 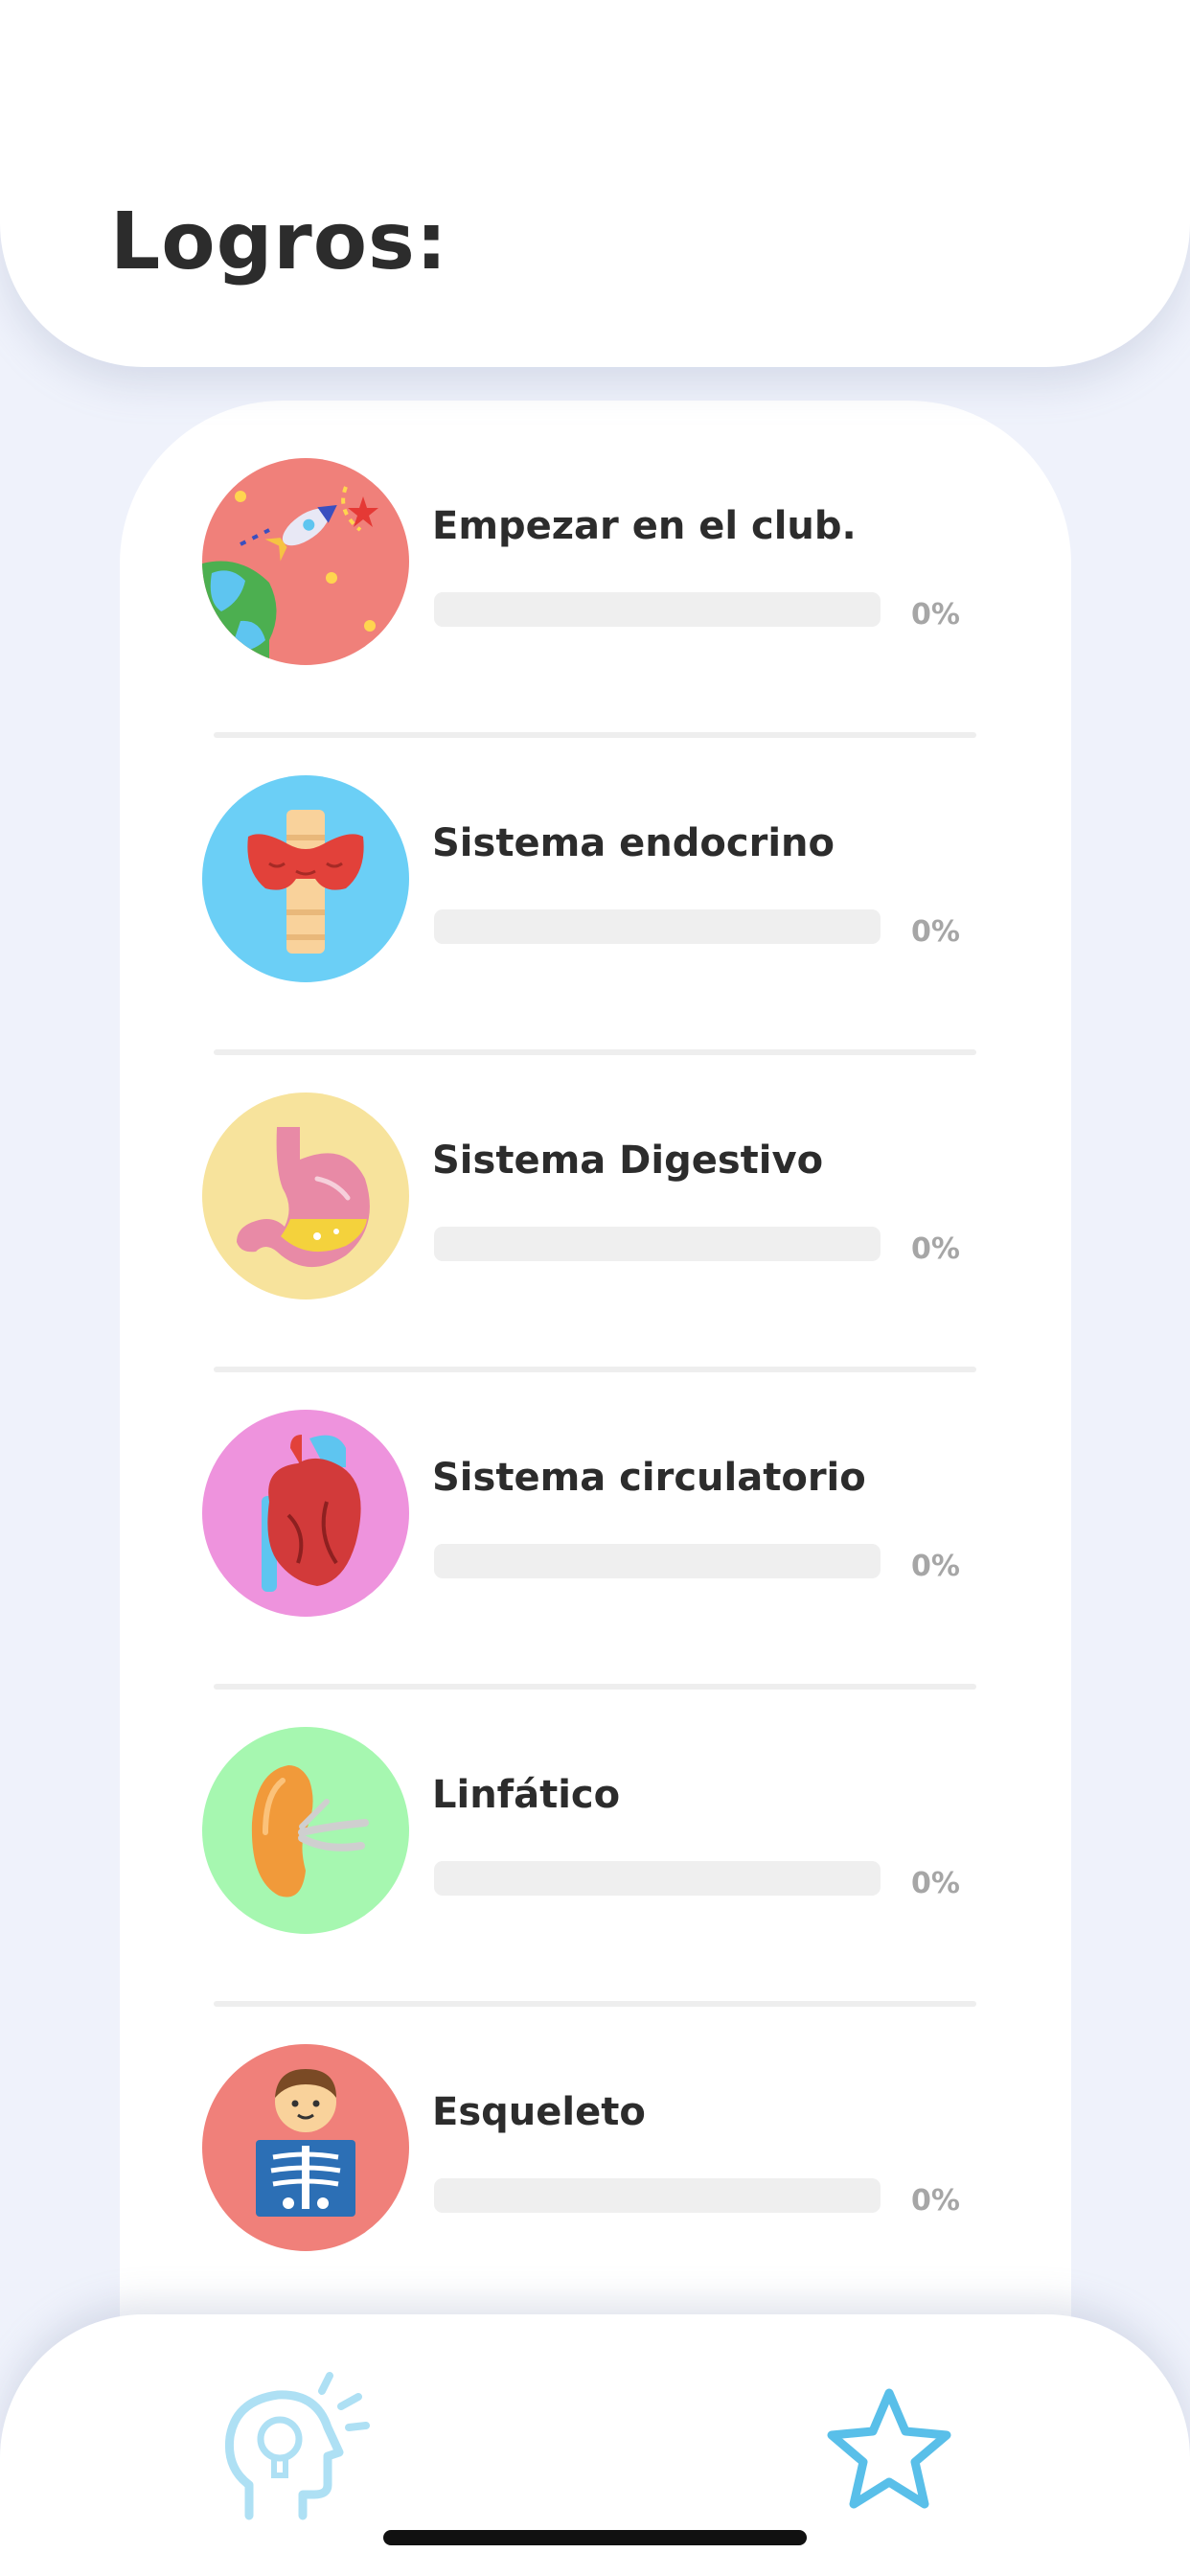 I want to click on achievement-title: Sistema endocrino, so click(x=634, y=843).